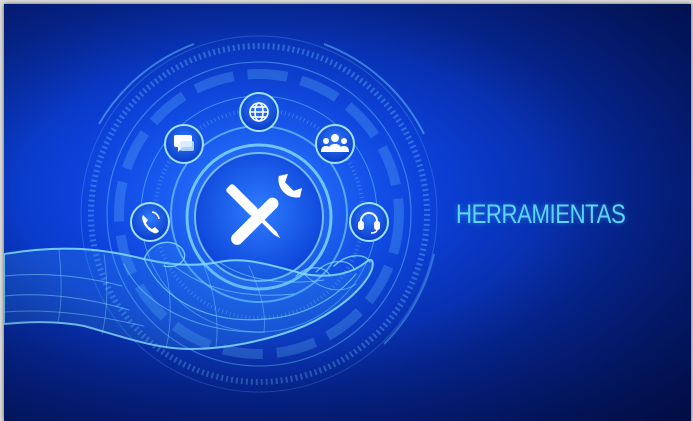 This screenshot has width=693, height=421. Describe the element at coordinates (541, 214) in the screenshot. I see `headline-title: HERRAMIENTAS` at that location.